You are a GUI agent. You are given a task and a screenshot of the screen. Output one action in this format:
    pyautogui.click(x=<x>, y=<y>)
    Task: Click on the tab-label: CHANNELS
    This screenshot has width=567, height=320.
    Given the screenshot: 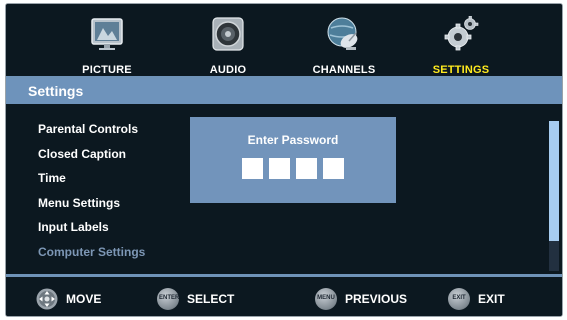 What is the action you would take?
    pyautogui.click(x=344, y=70)
    